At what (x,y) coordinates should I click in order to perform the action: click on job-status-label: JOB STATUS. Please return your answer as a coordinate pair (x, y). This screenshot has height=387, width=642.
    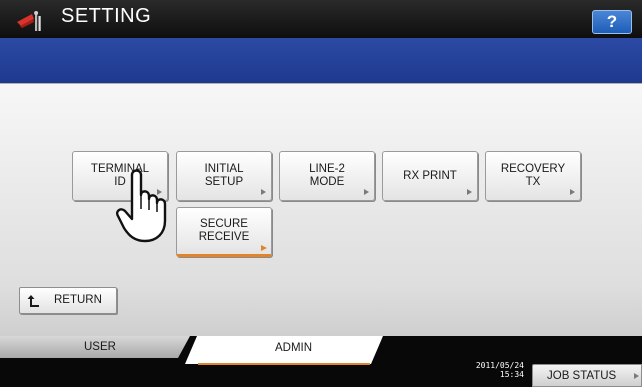
    Looking at the image, I should click on (582, 376).